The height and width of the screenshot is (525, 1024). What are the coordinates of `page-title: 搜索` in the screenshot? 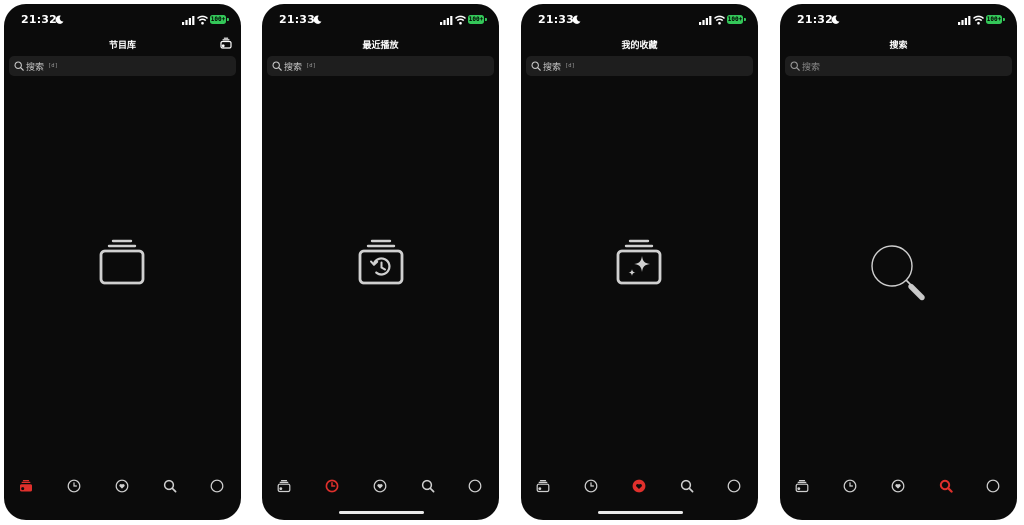 It's located at (898, 46).